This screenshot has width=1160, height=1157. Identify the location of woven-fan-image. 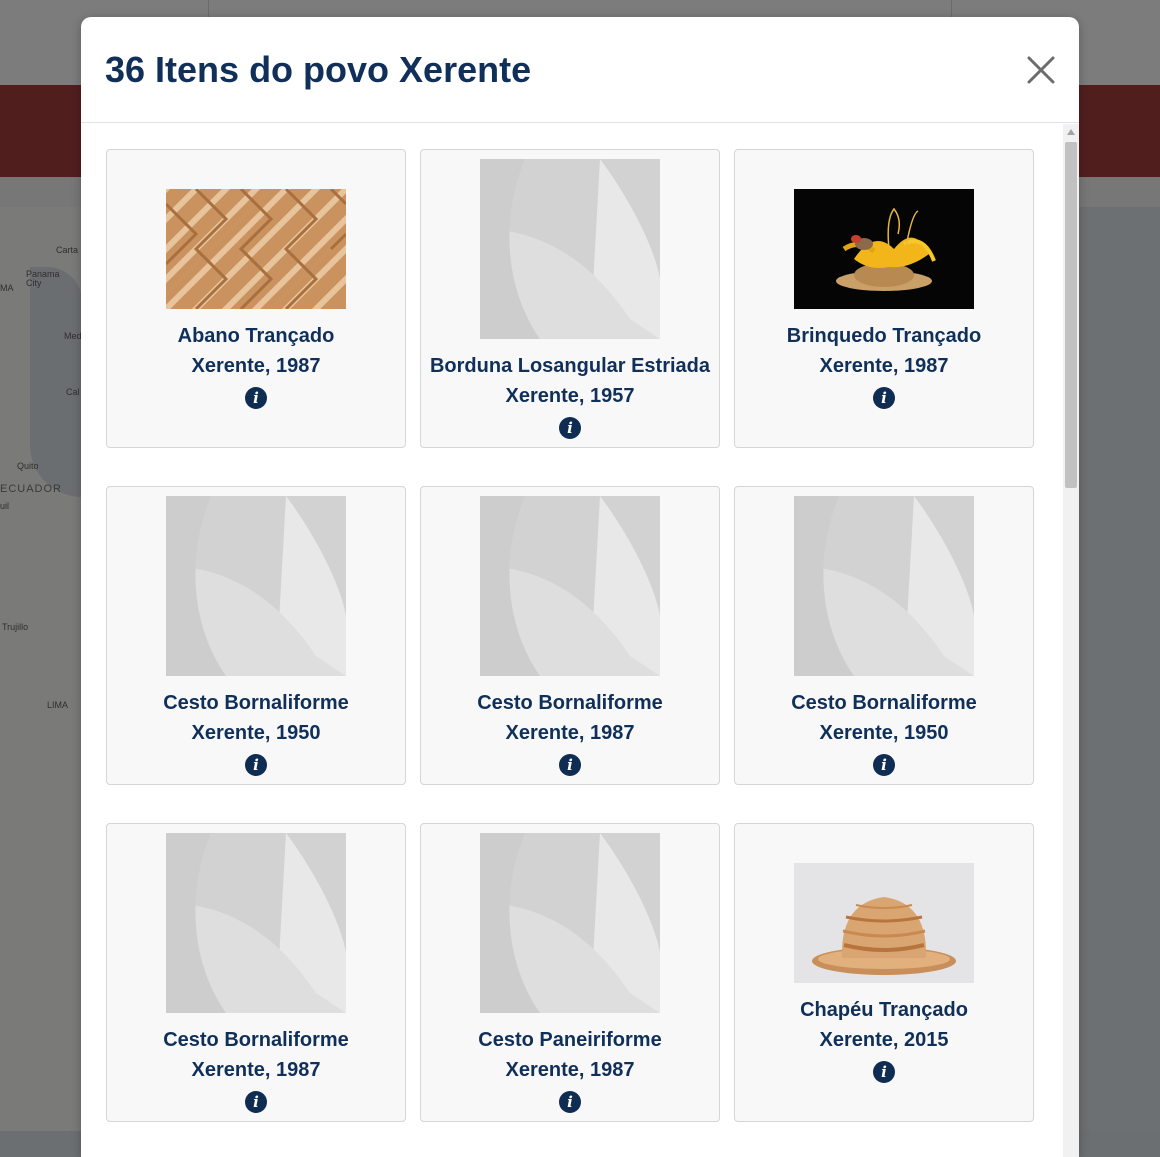
(256, 248).